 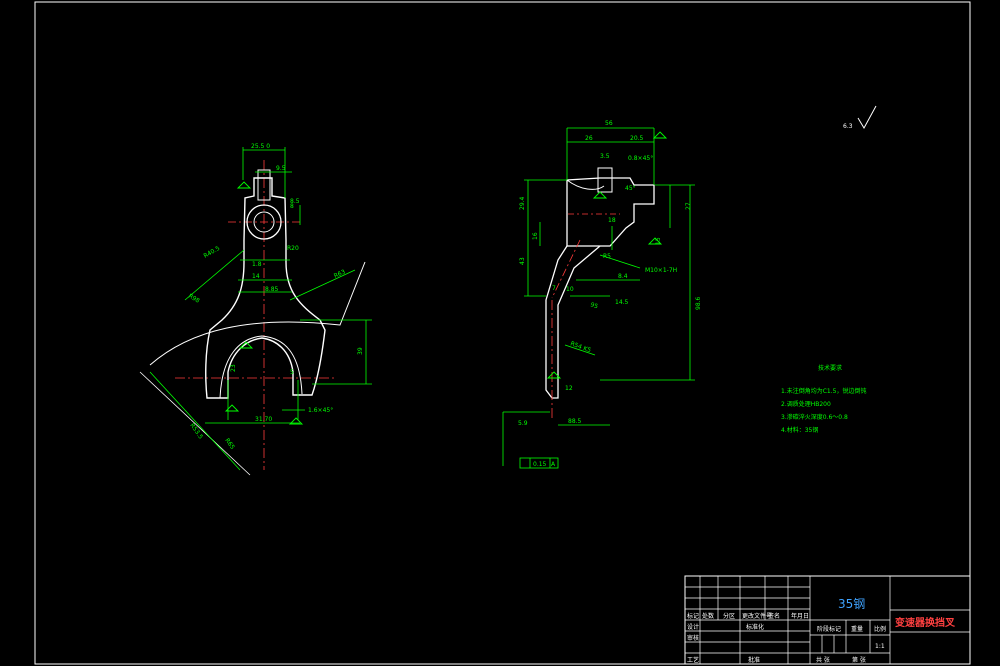 What do you see at coordinates (360, 351) in the screenshot?
I see `dim-39: 39` at bounding box center [360, 351].